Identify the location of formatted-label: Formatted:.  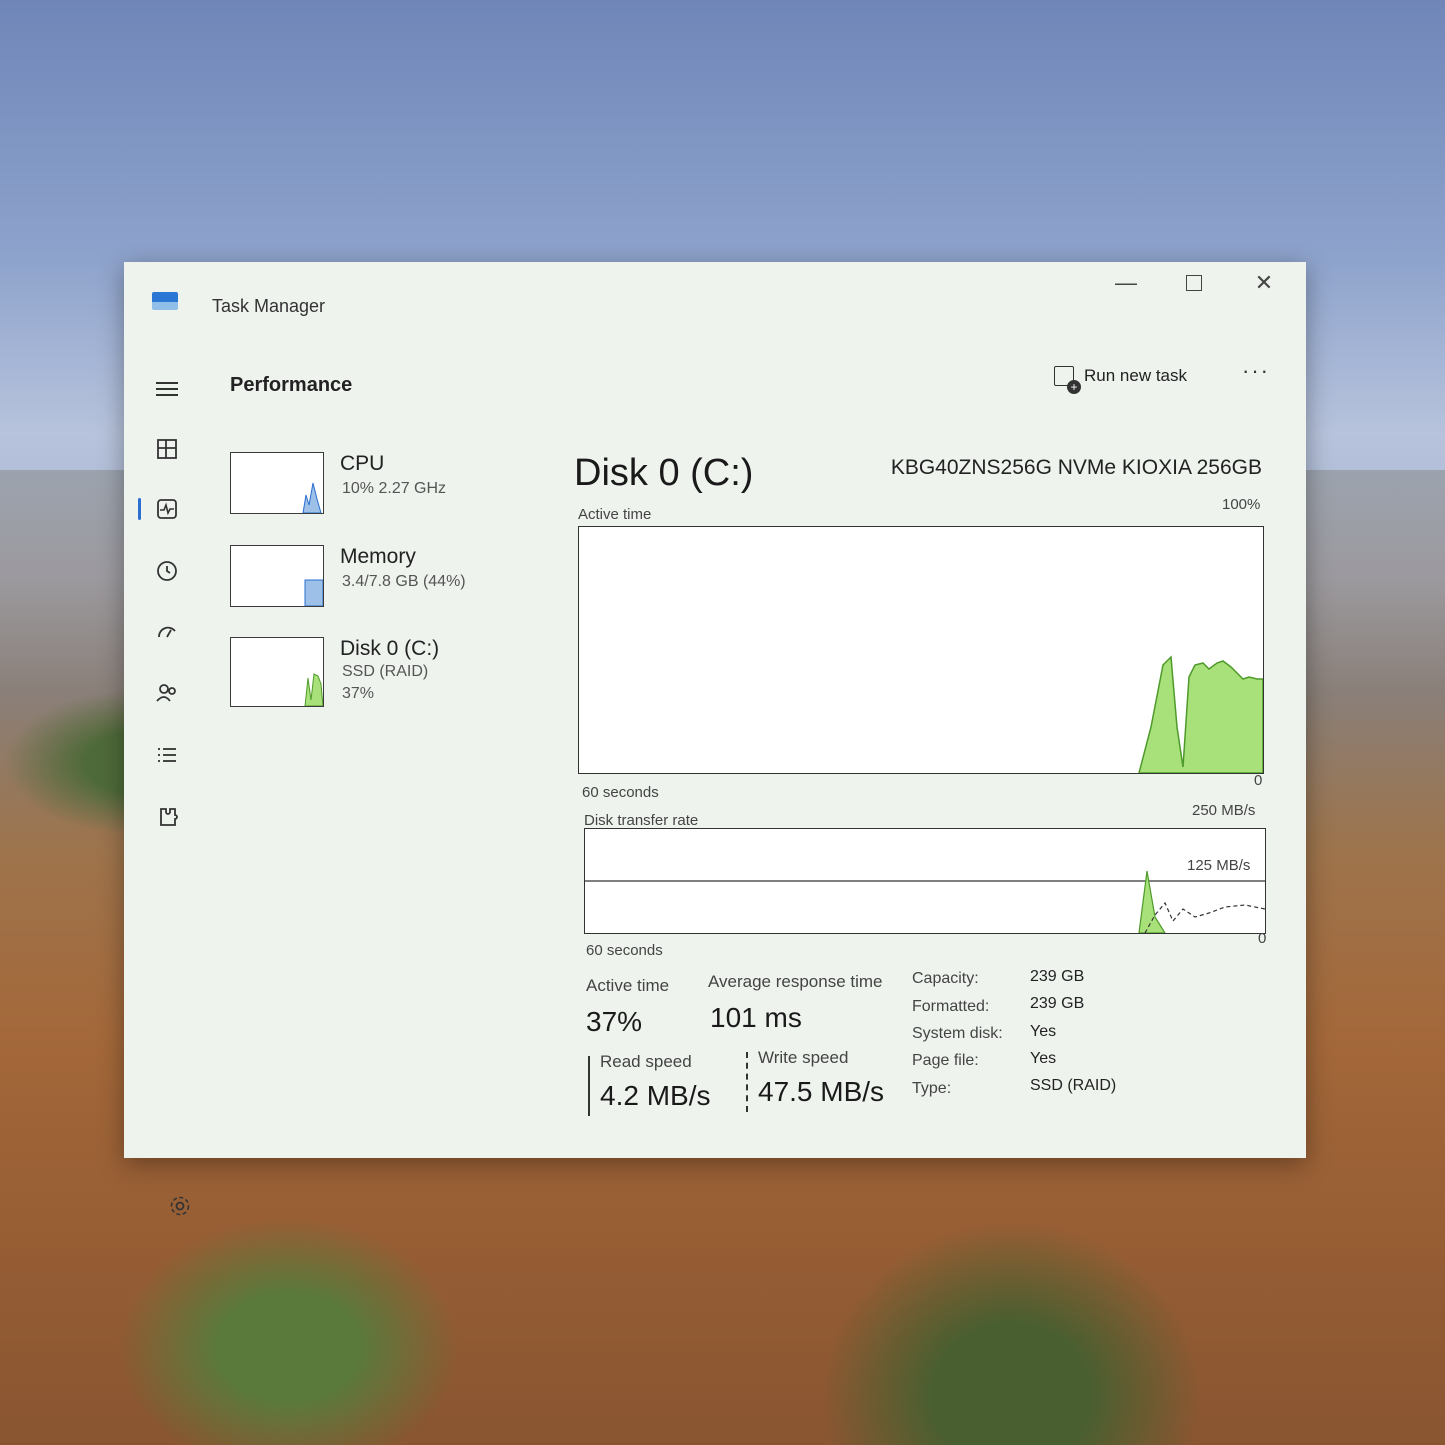
(951, 1006).